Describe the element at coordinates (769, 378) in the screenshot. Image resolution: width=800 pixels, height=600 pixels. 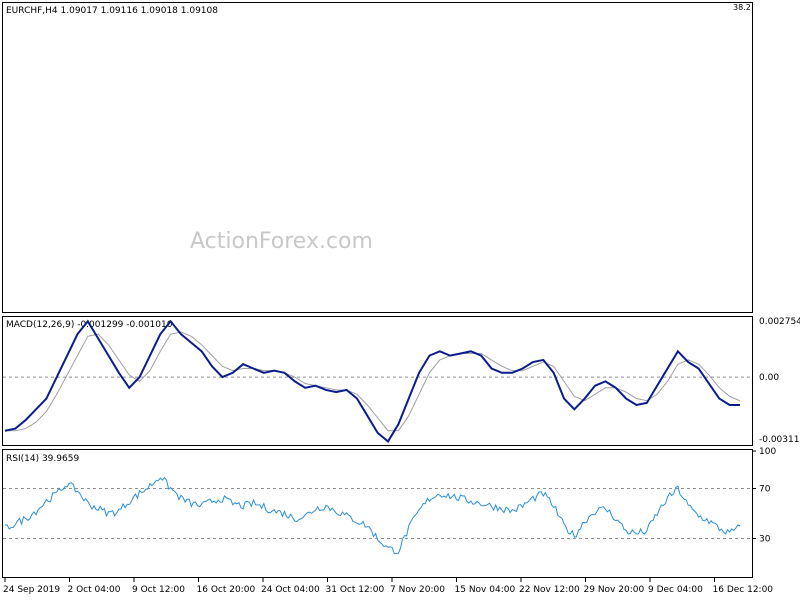
I see `macd-tick-label: 0.00` at that location.